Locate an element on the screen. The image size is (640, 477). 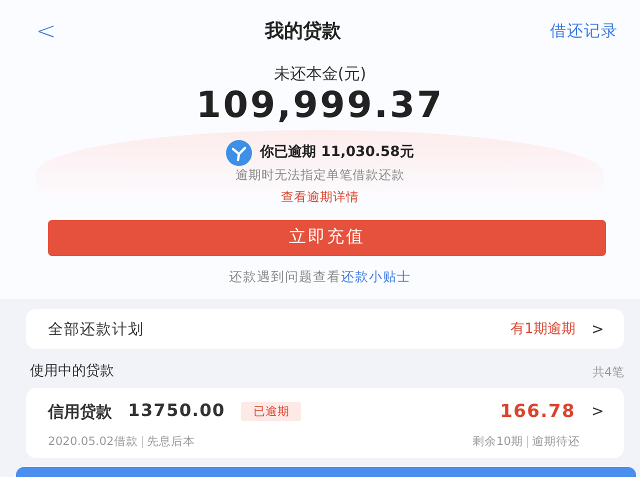
section-title: 使用中的贷款 is located at coordinates (72, 372).